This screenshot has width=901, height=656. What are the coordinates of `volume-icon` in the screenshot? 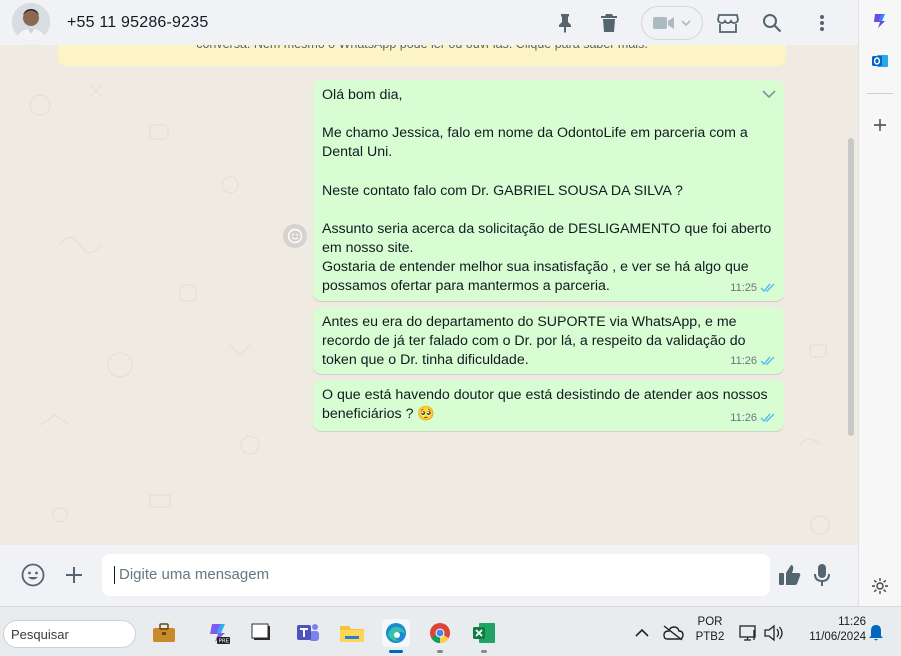 It's located at (773, 633).